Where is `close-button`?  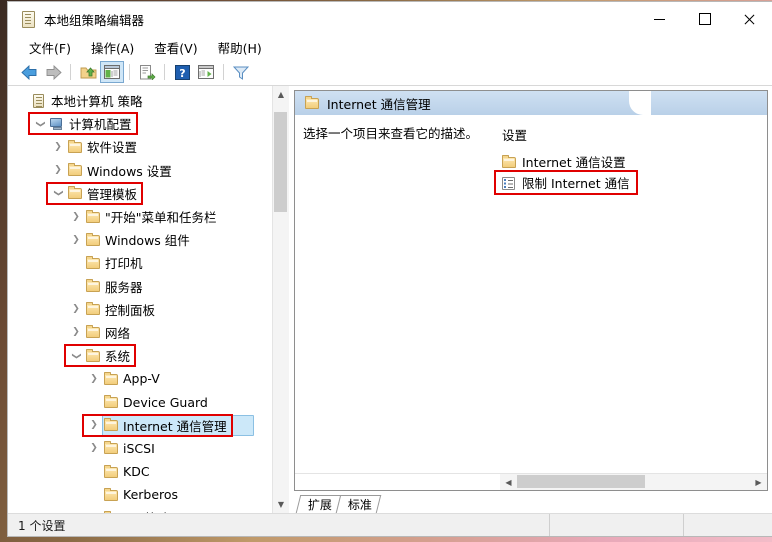 close-button is located at coordinates (749, 19).